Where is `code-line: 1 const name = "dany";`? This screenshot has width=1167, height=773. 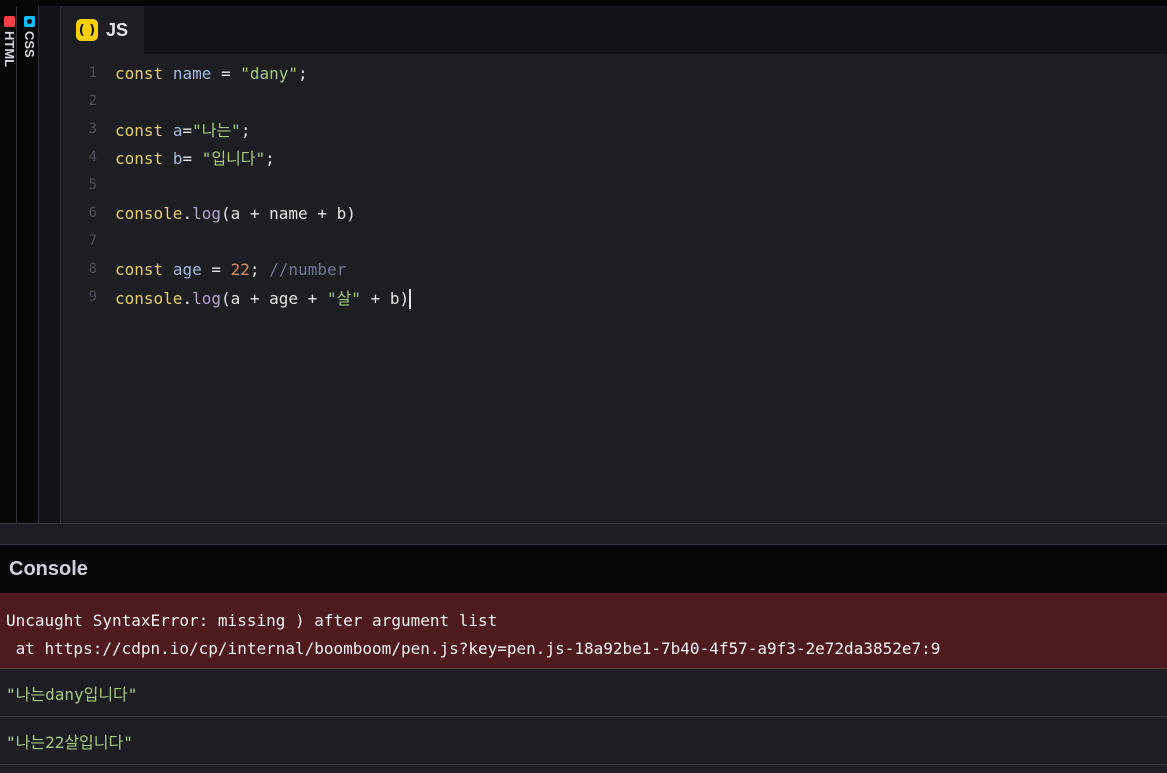 code-line: 1 const name = "dany"; is located at coordinates (614, 73).